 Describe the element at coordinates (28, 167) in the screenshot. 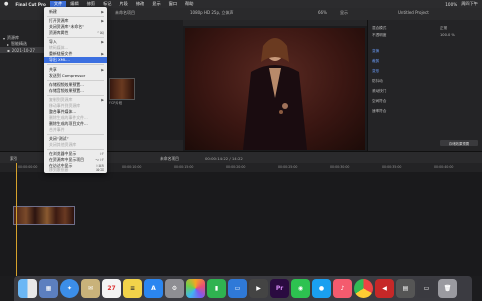

I see `ruler-mark: 00:00:00:00` at that location.